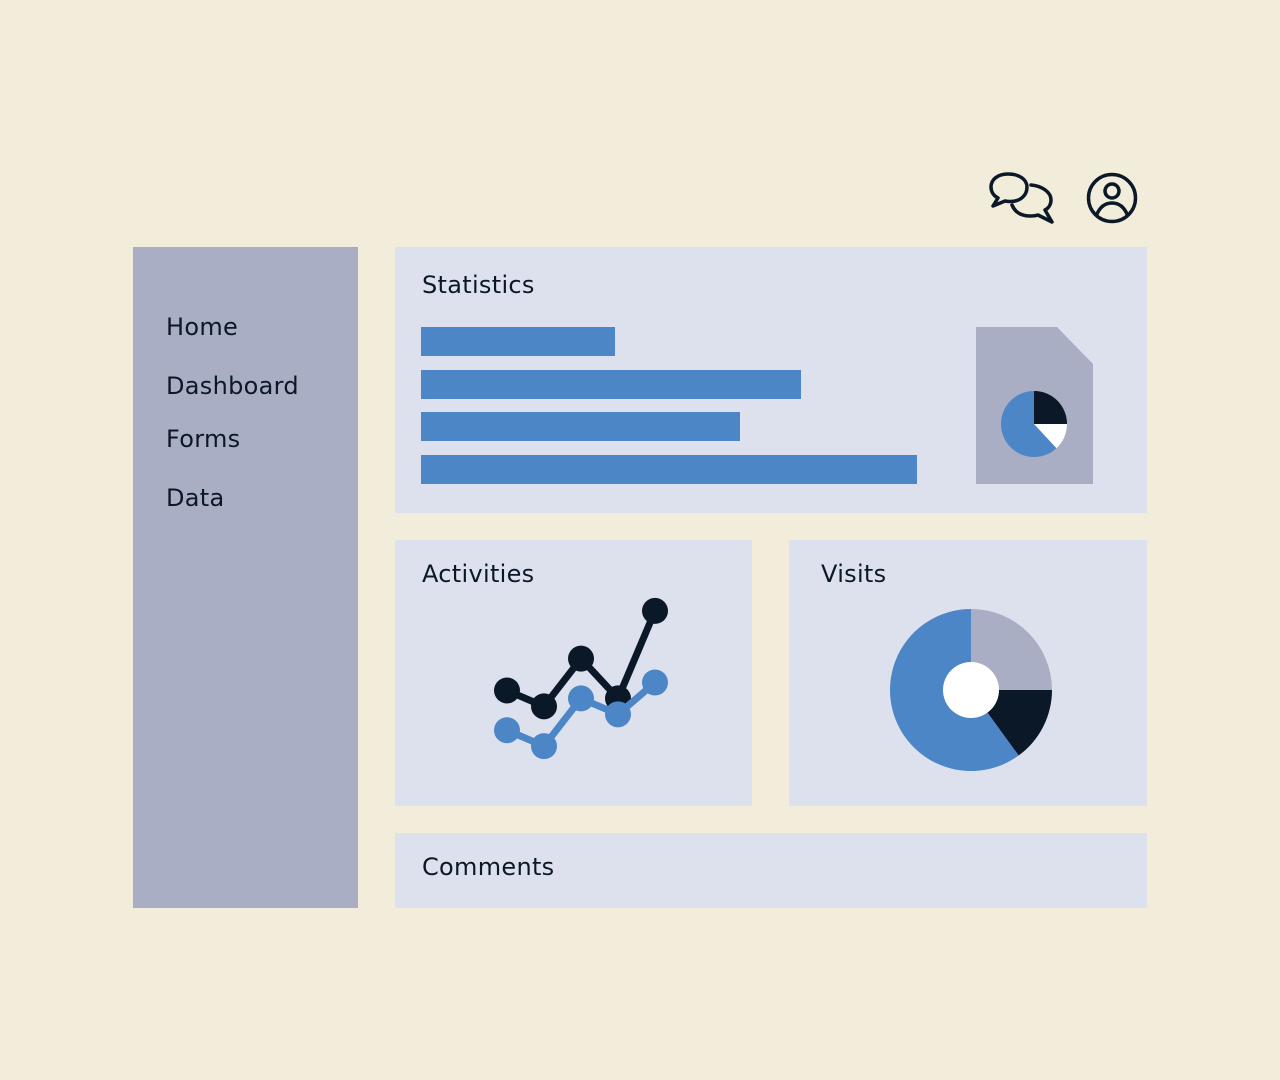  I want to click on sidebar-item-forms: Forms, so click(203, 439).